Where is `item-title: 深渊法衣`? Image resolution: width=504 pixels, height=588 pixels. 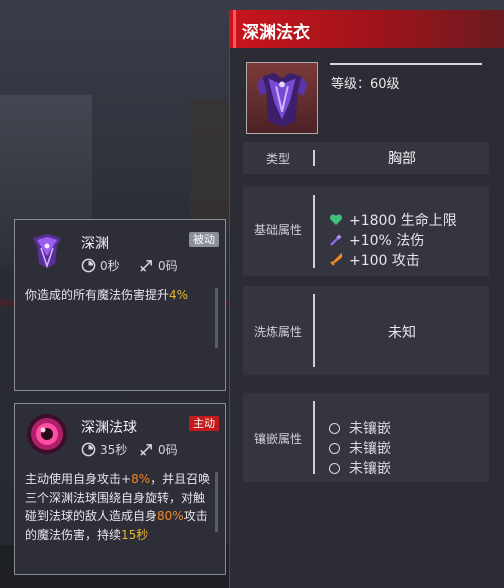 item-title: 深渊法衣 is located at coordinates (276, 33).